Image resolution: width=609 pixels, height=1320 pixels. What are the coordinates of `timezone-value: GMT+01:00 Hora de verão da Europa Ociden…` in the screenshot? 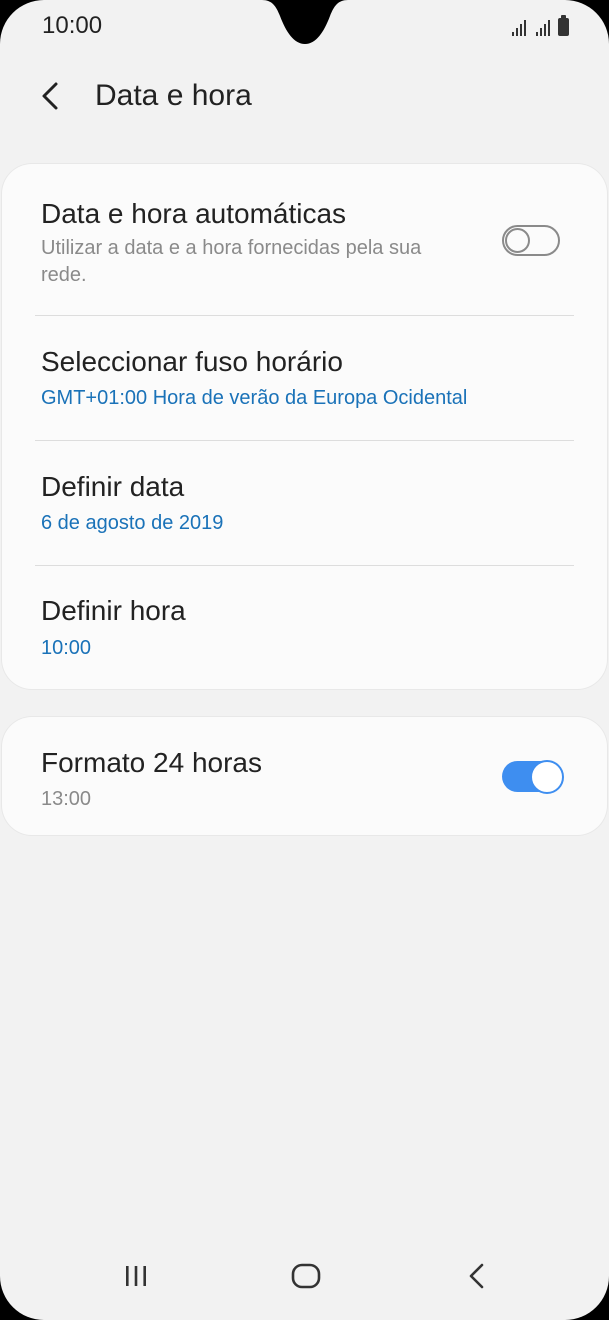 It's located at (254, 398).